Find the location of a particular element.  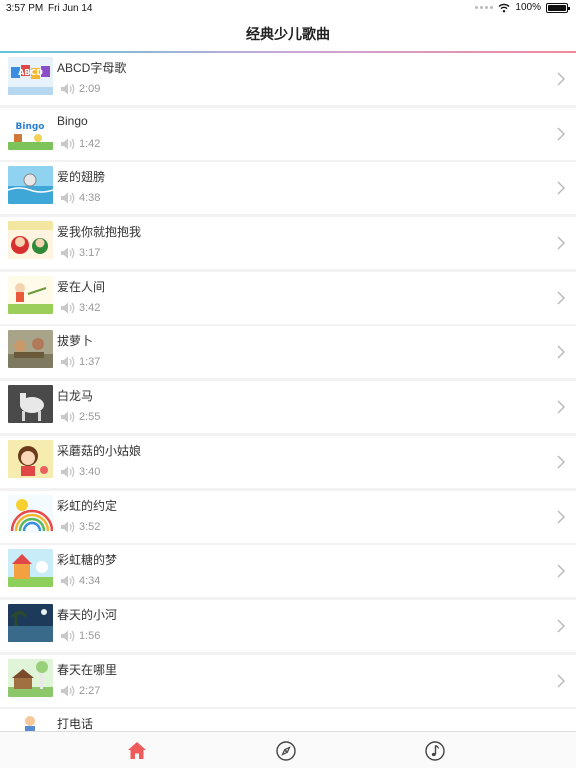

song-title: 春天在哪里 is located at coordinates (87, 669).